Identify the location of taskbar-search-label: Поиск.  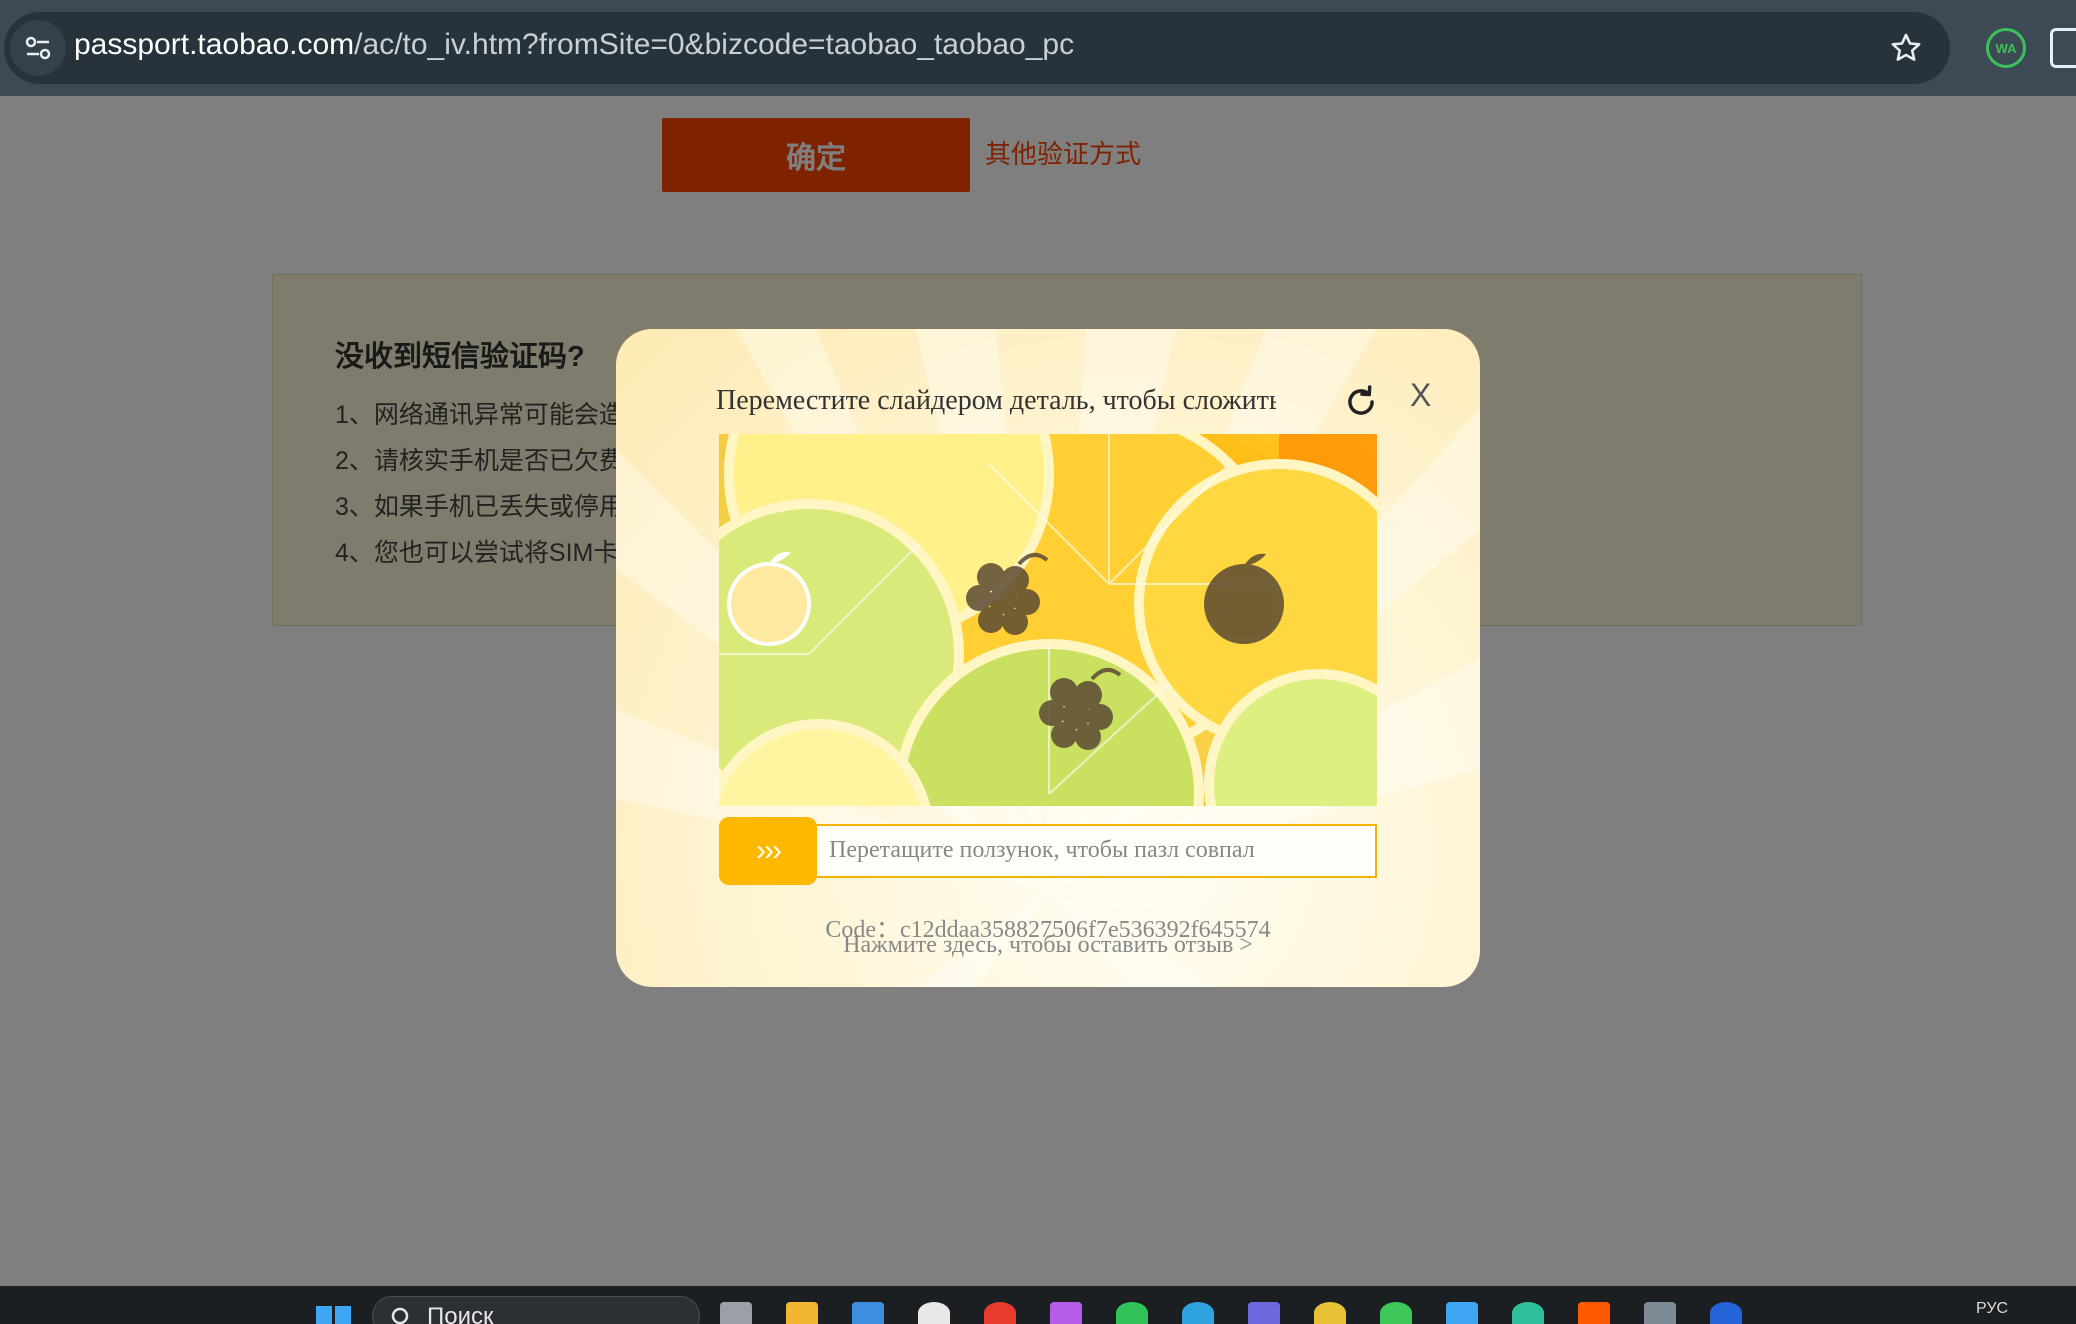
(460, 1313).